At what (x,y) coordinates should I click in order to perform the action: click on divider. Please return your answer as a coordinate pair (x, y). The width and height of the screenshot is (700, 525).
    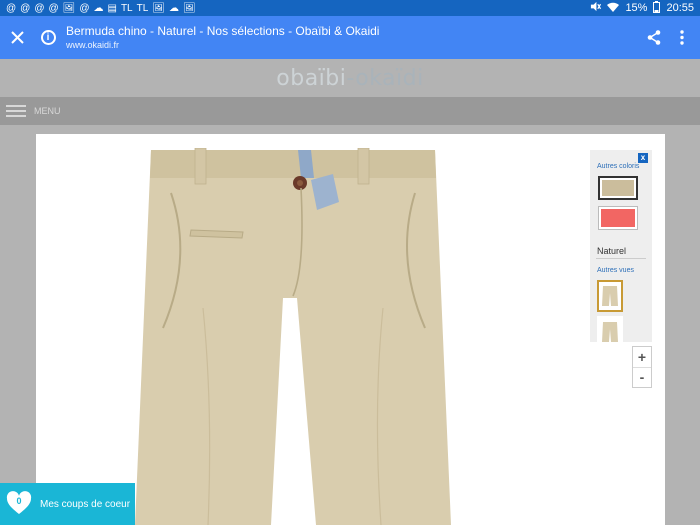
    Looking at the image, I should click on (621, 258).